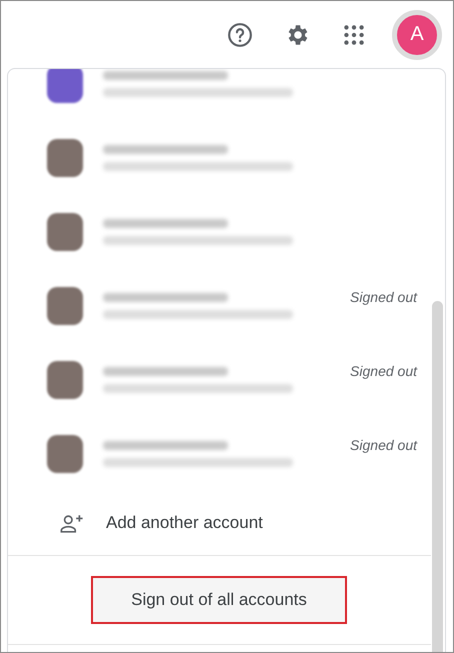  What do you see at coordinates (437, 476) in the screenshot?
I see `scrollbar-thumb` at bounding box center [437, 476].